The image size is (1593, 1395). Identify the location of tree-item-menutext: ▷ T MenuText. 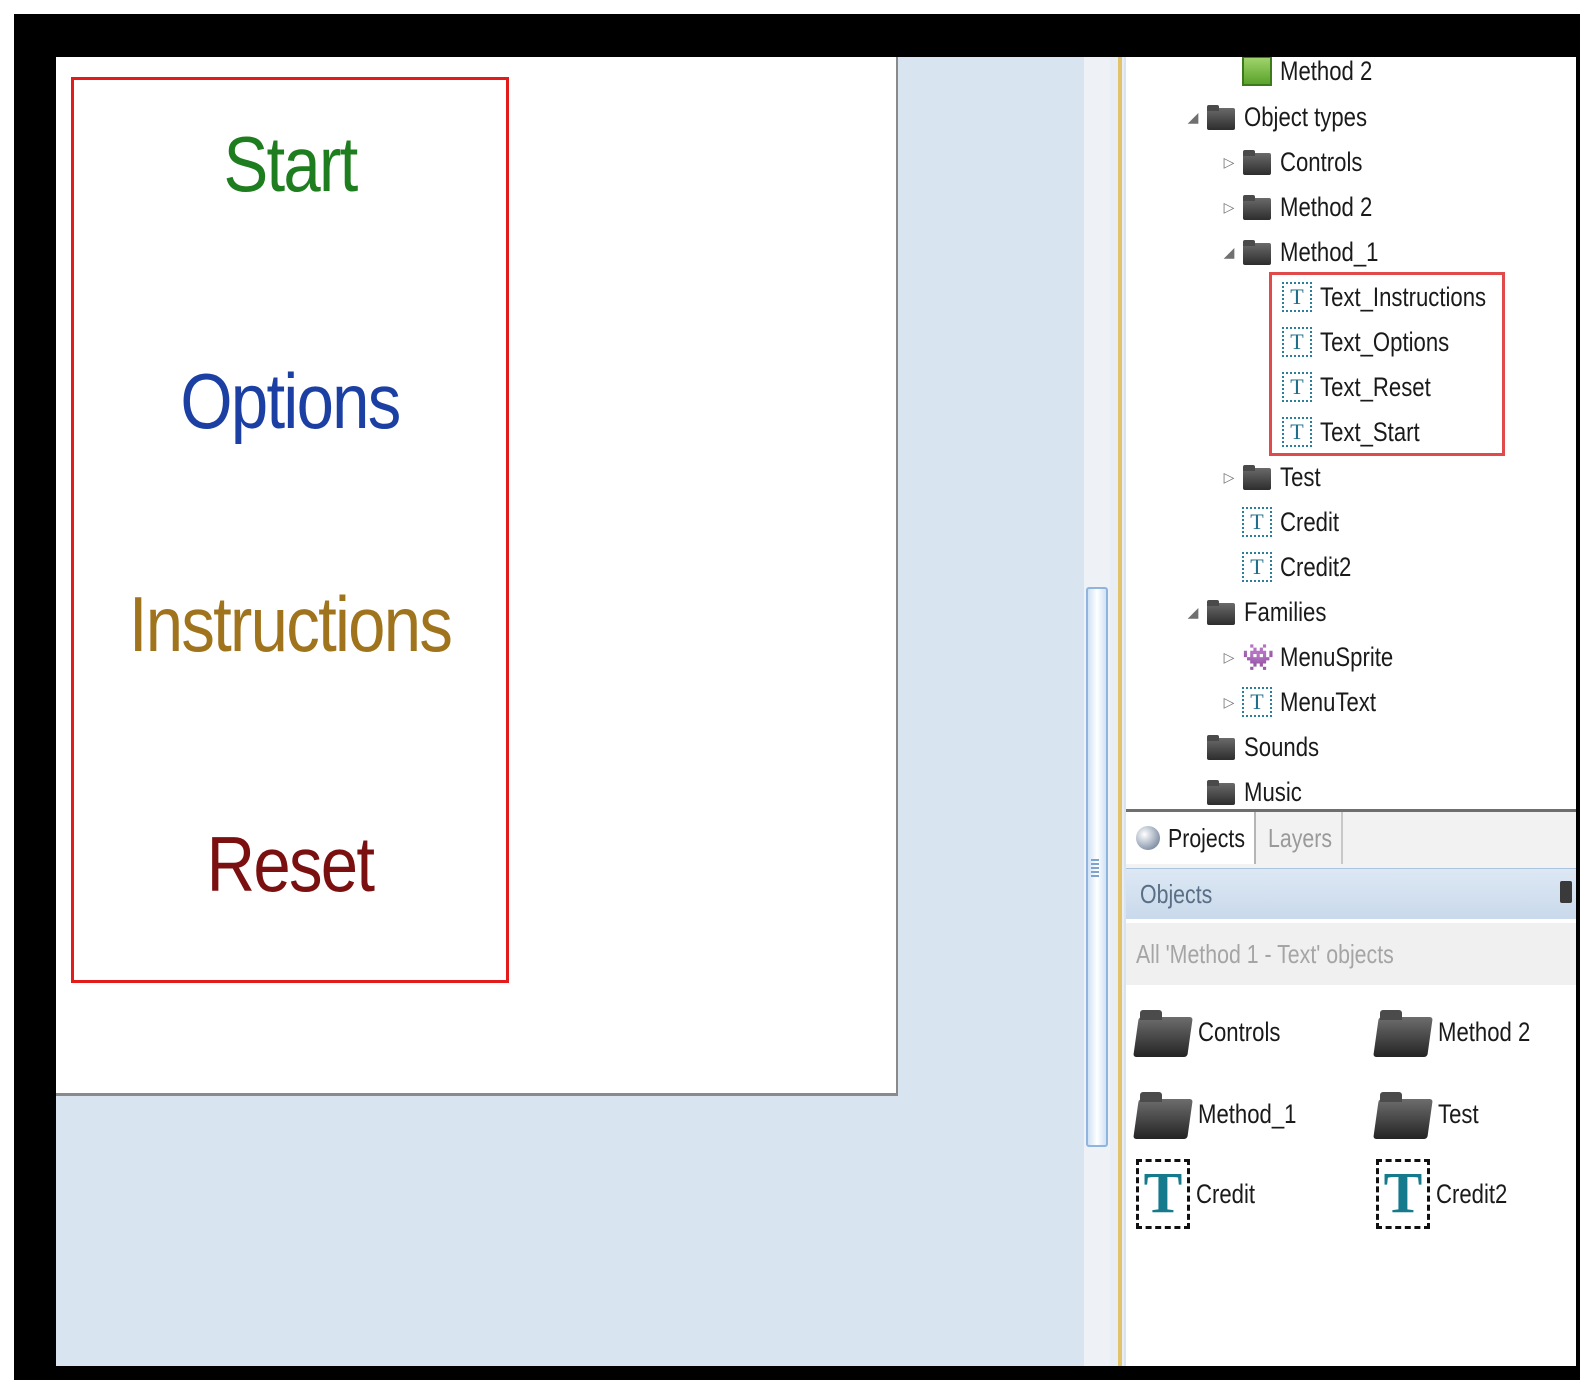
(1308, 702).